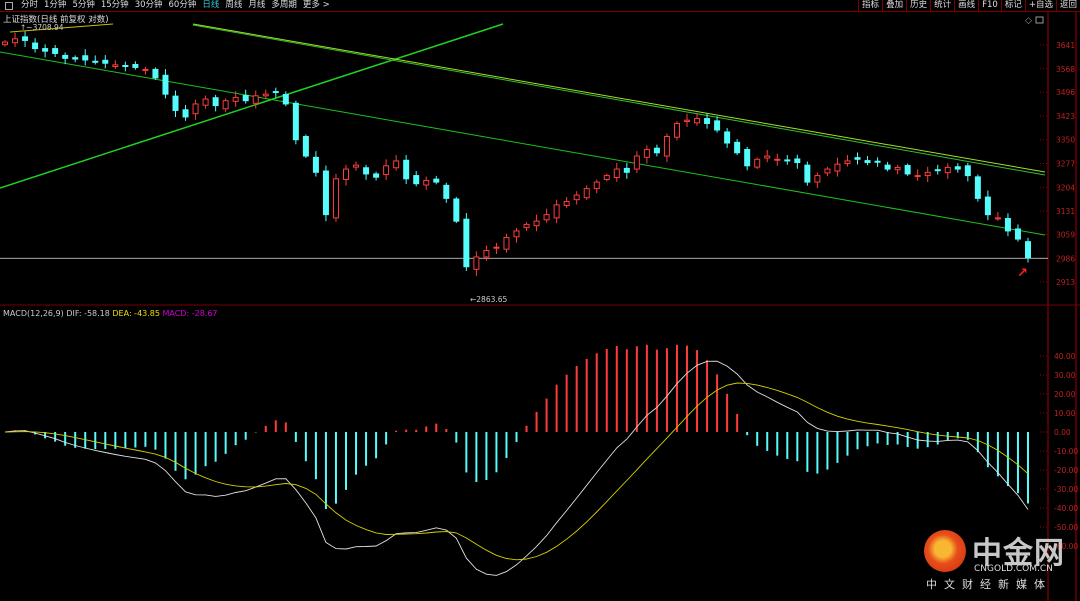 The width and height of the screenshot is (1080, 601). Describe the element at coordinates (1065, 116) in the screenshot. I see `price-tick-label: 3423` at that location.